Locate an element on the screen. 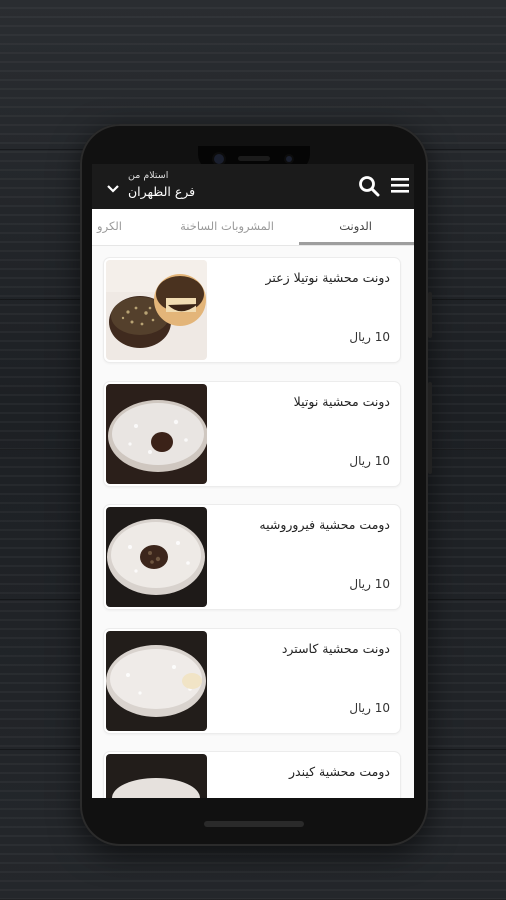 This screenshot has width=506, height=900. tab-croissant: الكرو is located at coordinates (109, 226).